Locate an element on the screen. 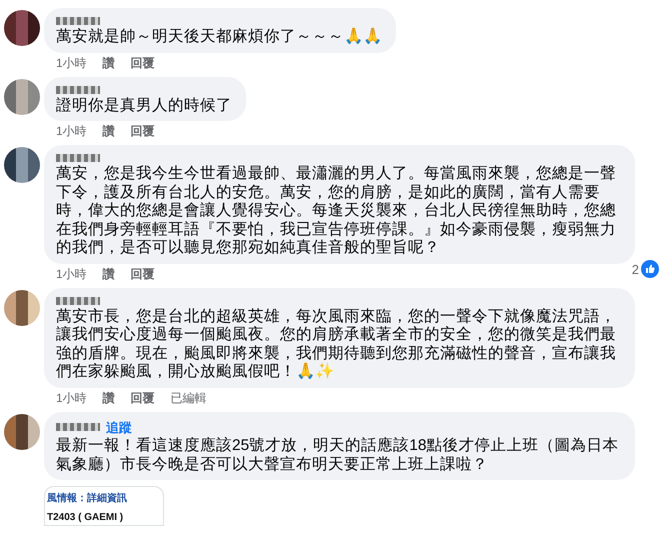 This screenshot has height=555, width=665. comment-text: 萬安市長，您是台北的超級英雄，每次風雨來臨，您的一聲令下就像魔法咒語，讓我們安心度過每一個颱風夜。您的肩膀承載著全市的安全，您的微笑是我們最強的盾牌。現在，颱風即將來襲，我們期待聽到您那充滿磁性的聲音，宣布讓我們在家躲颱風，開心放颱風假吧！🙏✨ is located at coordinates (336, 345).